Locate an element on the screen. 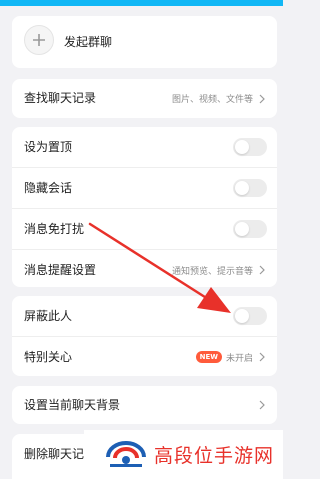 The image size is (320, 479). watermark-text: 高段位手游网 is located at coordinates (214, 456).